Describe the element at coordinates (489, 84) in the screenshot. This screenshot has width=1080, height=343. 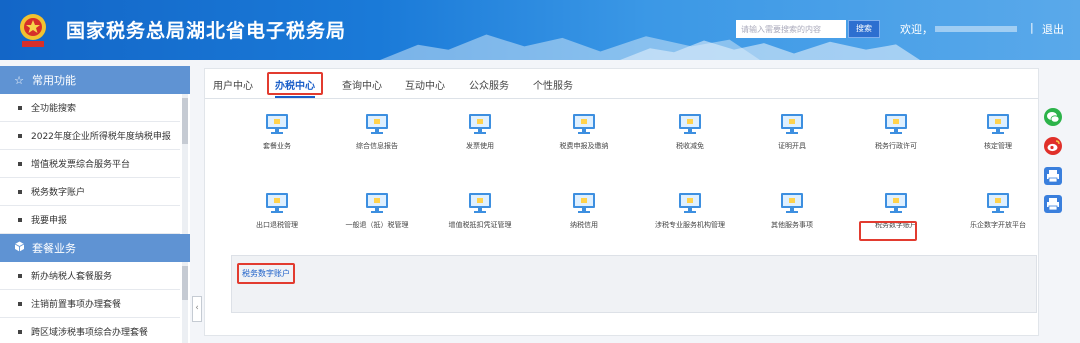
I see `tab-public-service: 公众服务` at that location.